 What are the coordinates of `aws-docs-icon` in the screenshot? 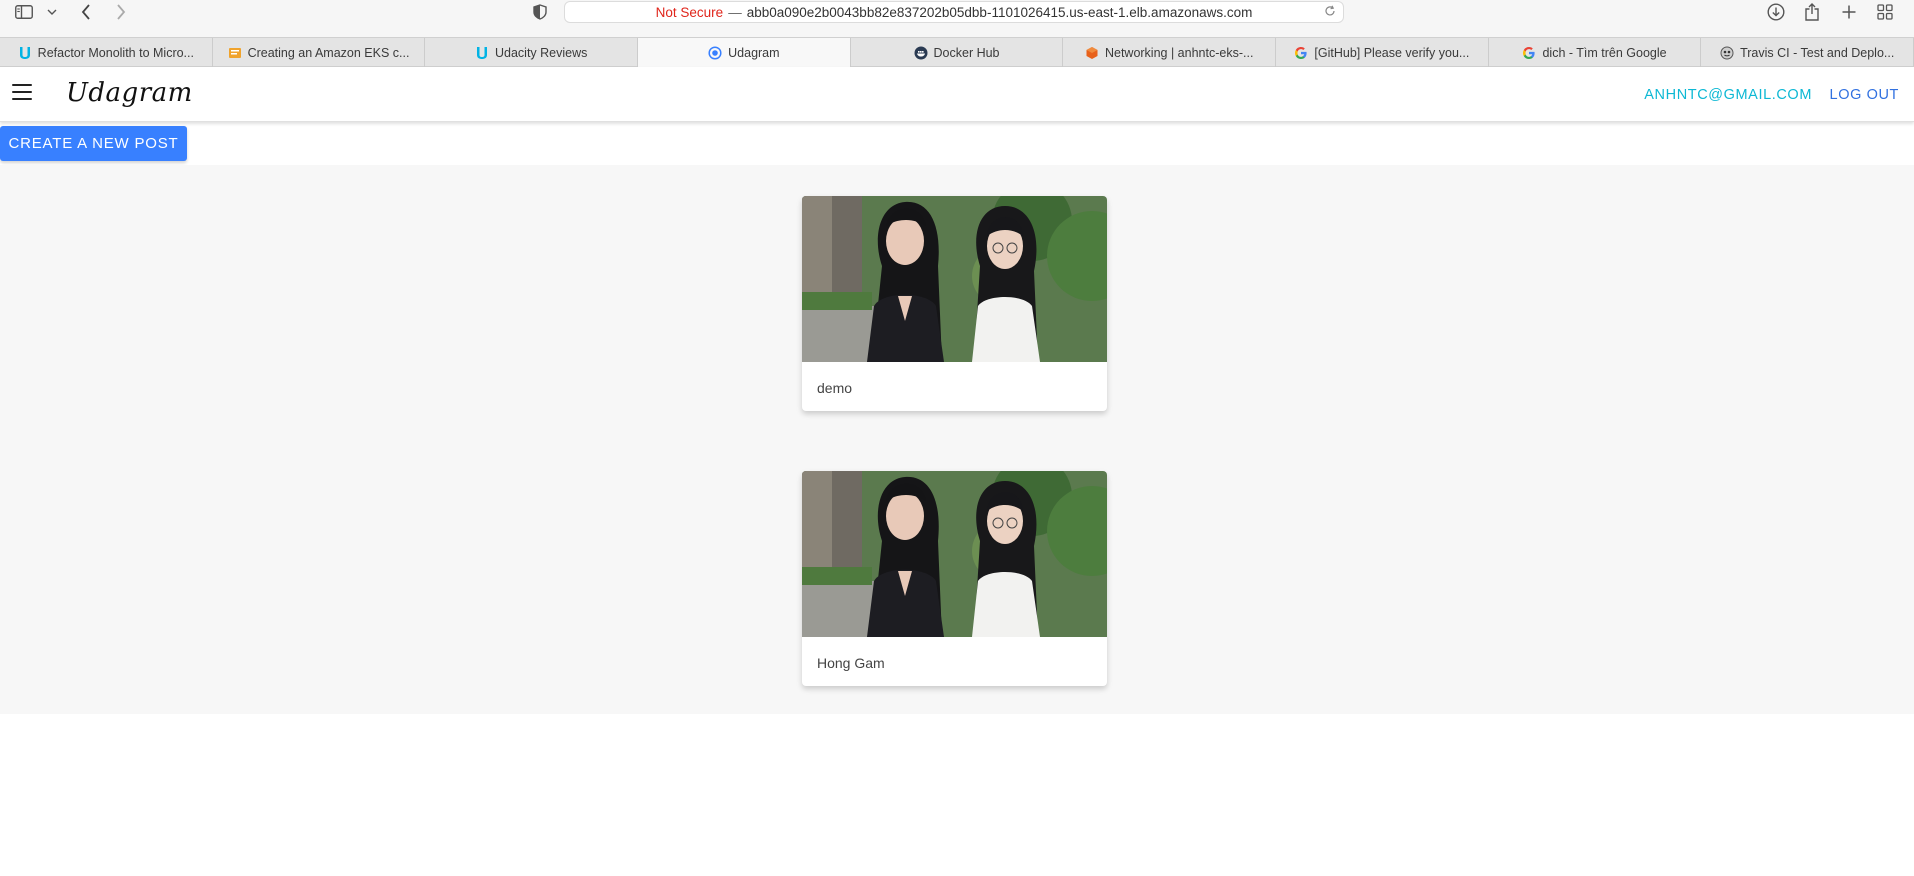 It's located at (235, 53).